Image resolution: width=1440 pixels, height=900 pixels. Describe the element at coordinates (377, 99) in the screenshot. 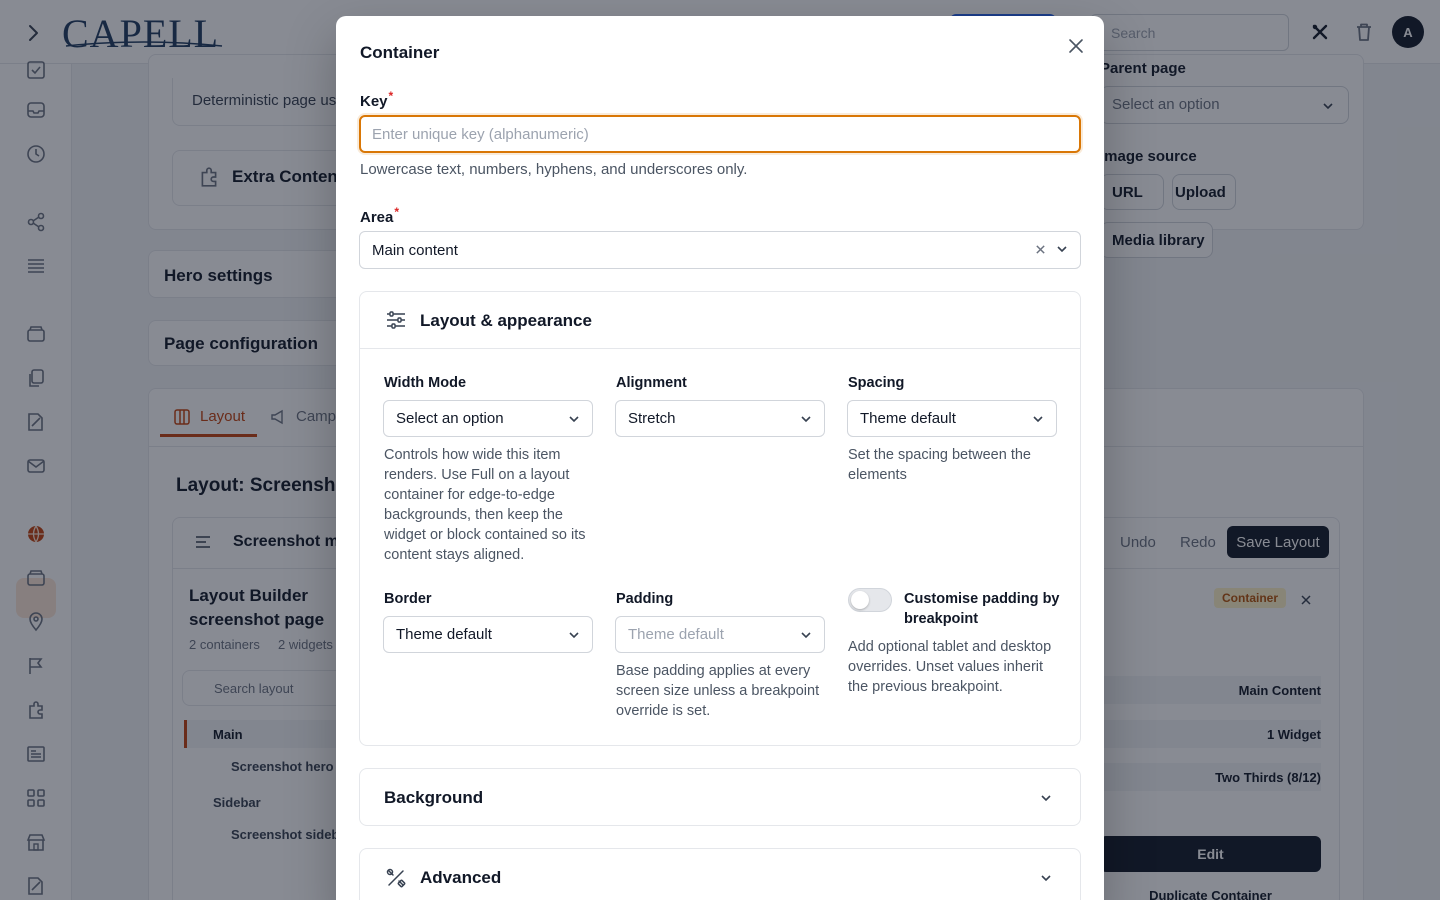

I see `key-label: Key*` at that location.